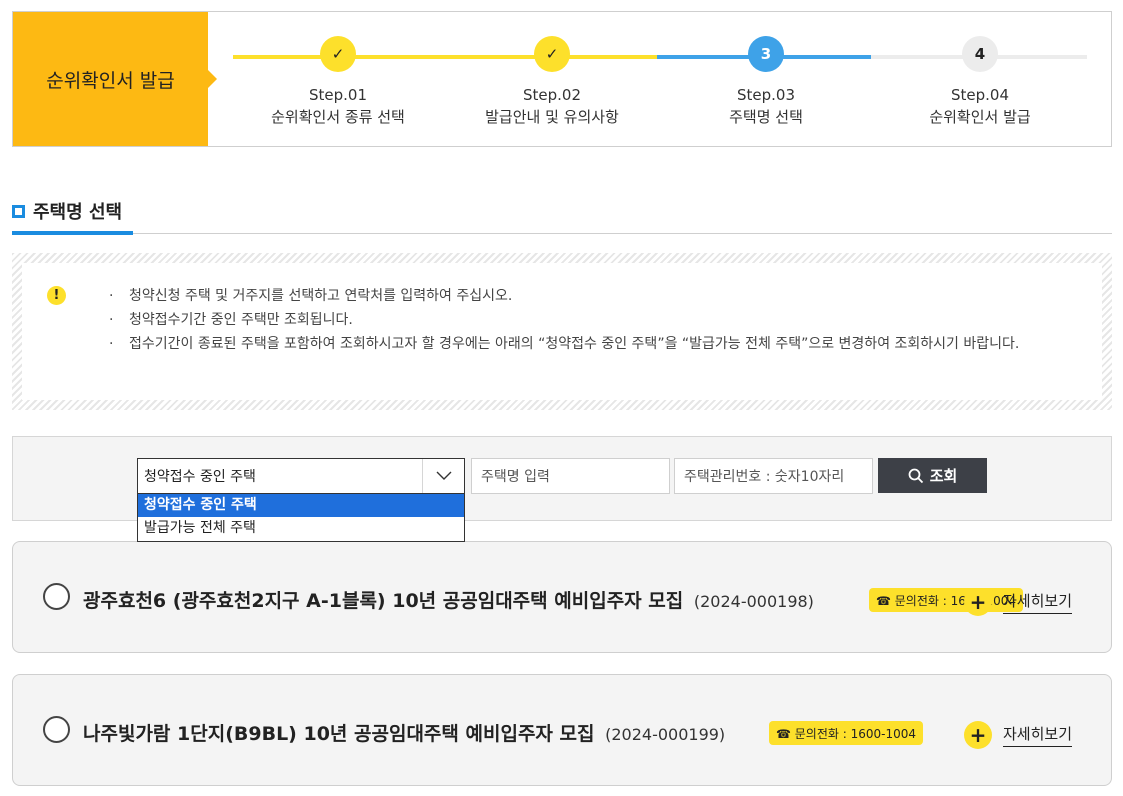  Describe the element at coordinates (72, 233) in the screenshot. I see `section-divider-accent` at that location.